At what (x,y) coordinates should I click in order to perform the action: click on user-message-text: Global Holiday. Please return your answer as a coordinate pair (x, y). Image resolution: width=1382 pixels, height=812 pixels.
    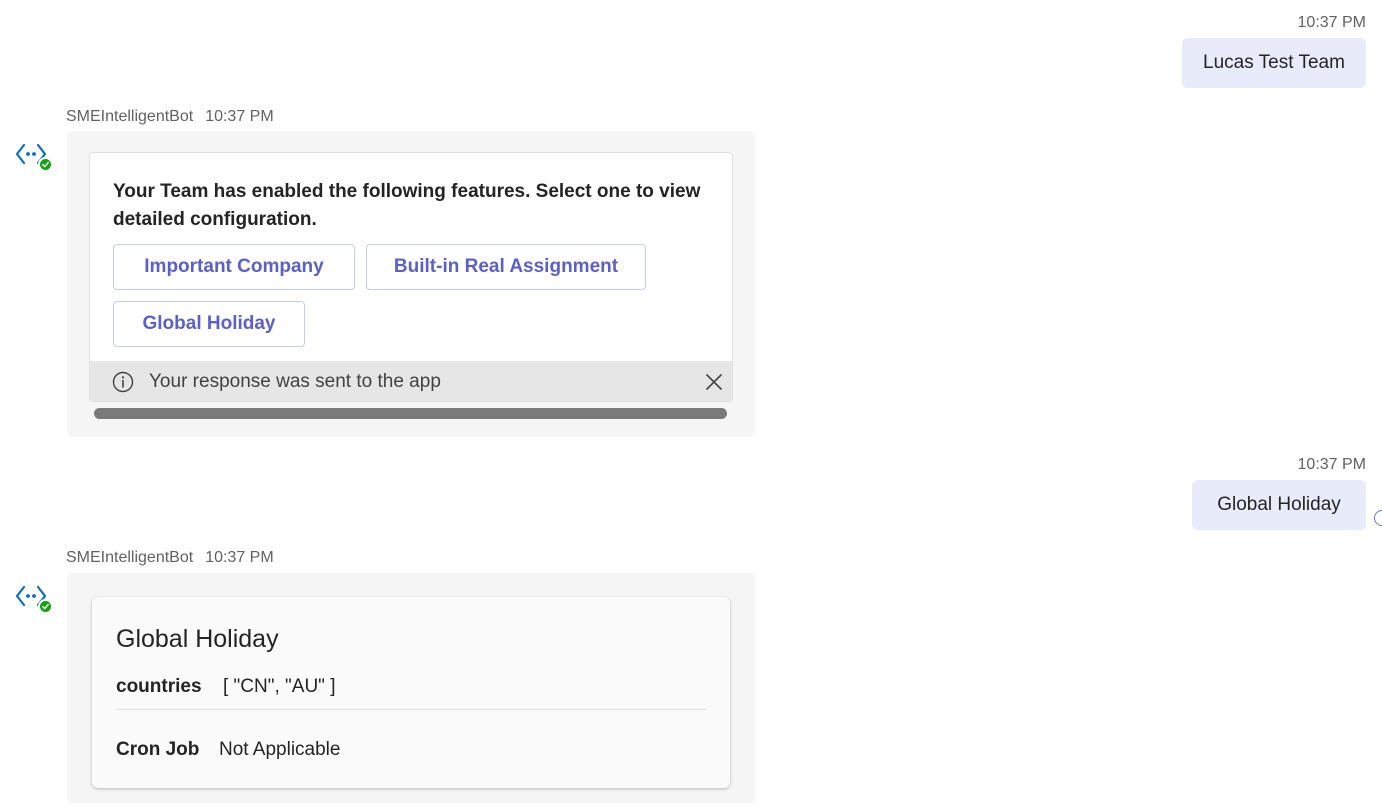
    Looking at the image, I should click on (1279, 504).